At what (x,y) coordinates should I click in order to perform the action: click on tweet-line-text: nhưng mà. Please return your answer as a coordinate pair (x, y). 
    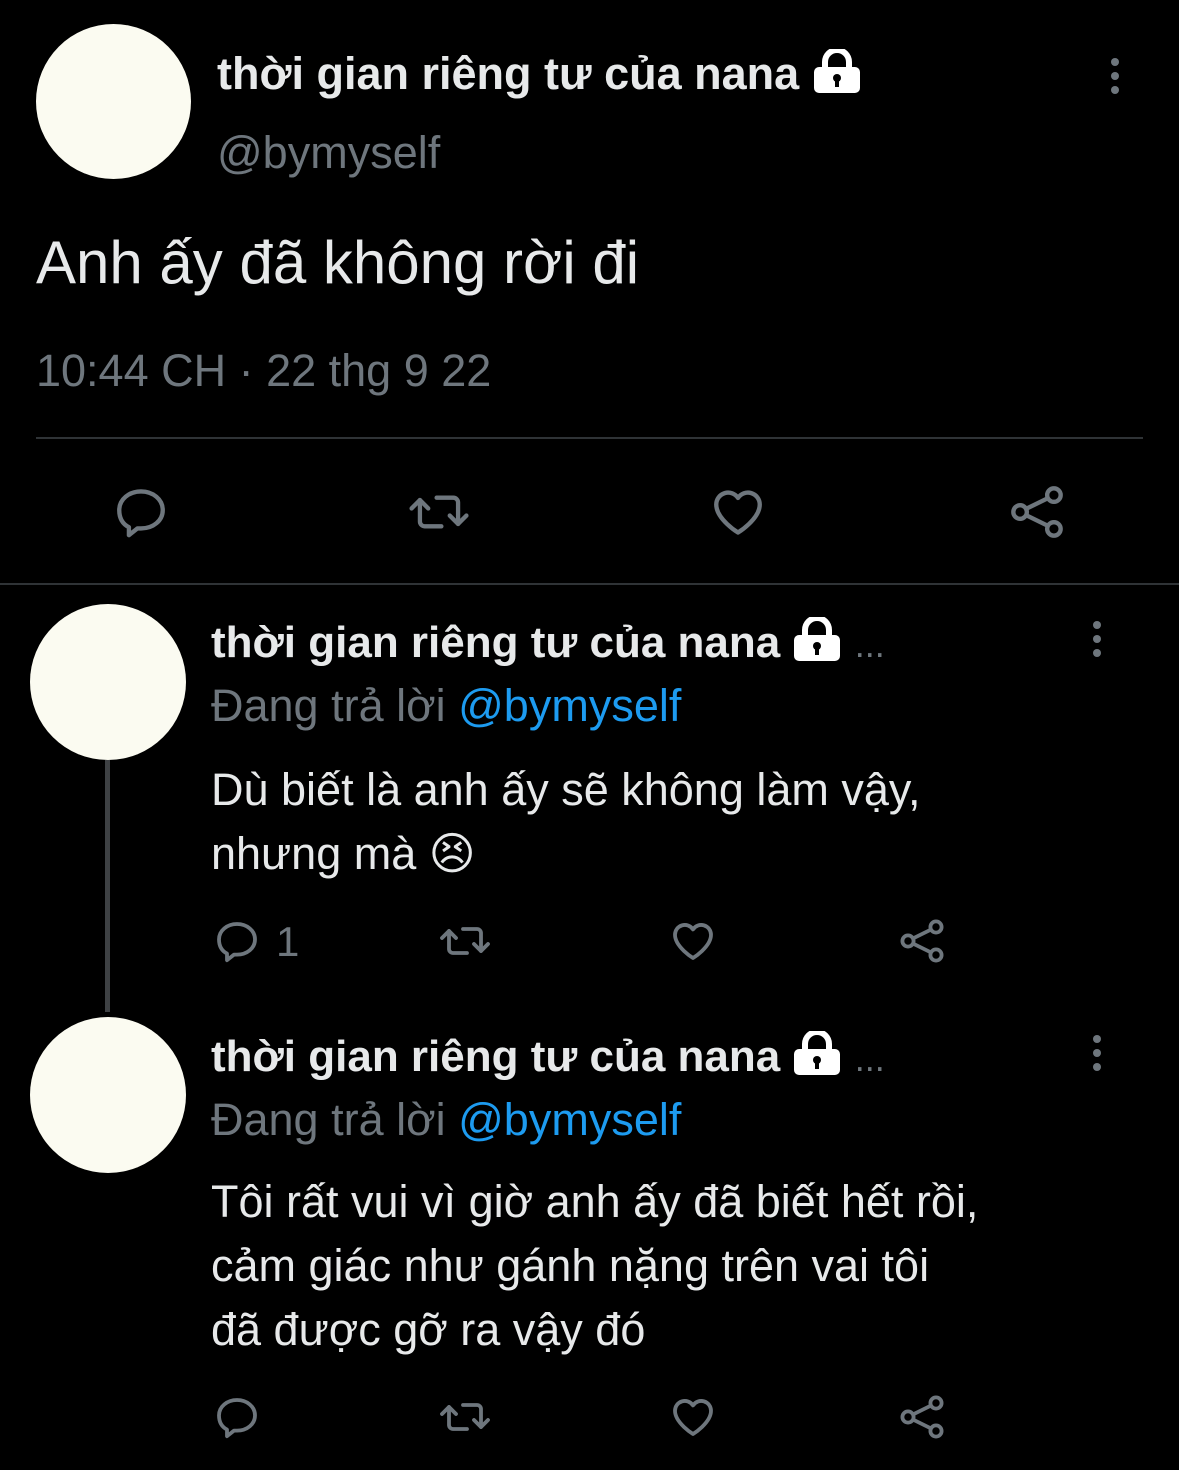
    Looking at the image, I should click on (314, 853).